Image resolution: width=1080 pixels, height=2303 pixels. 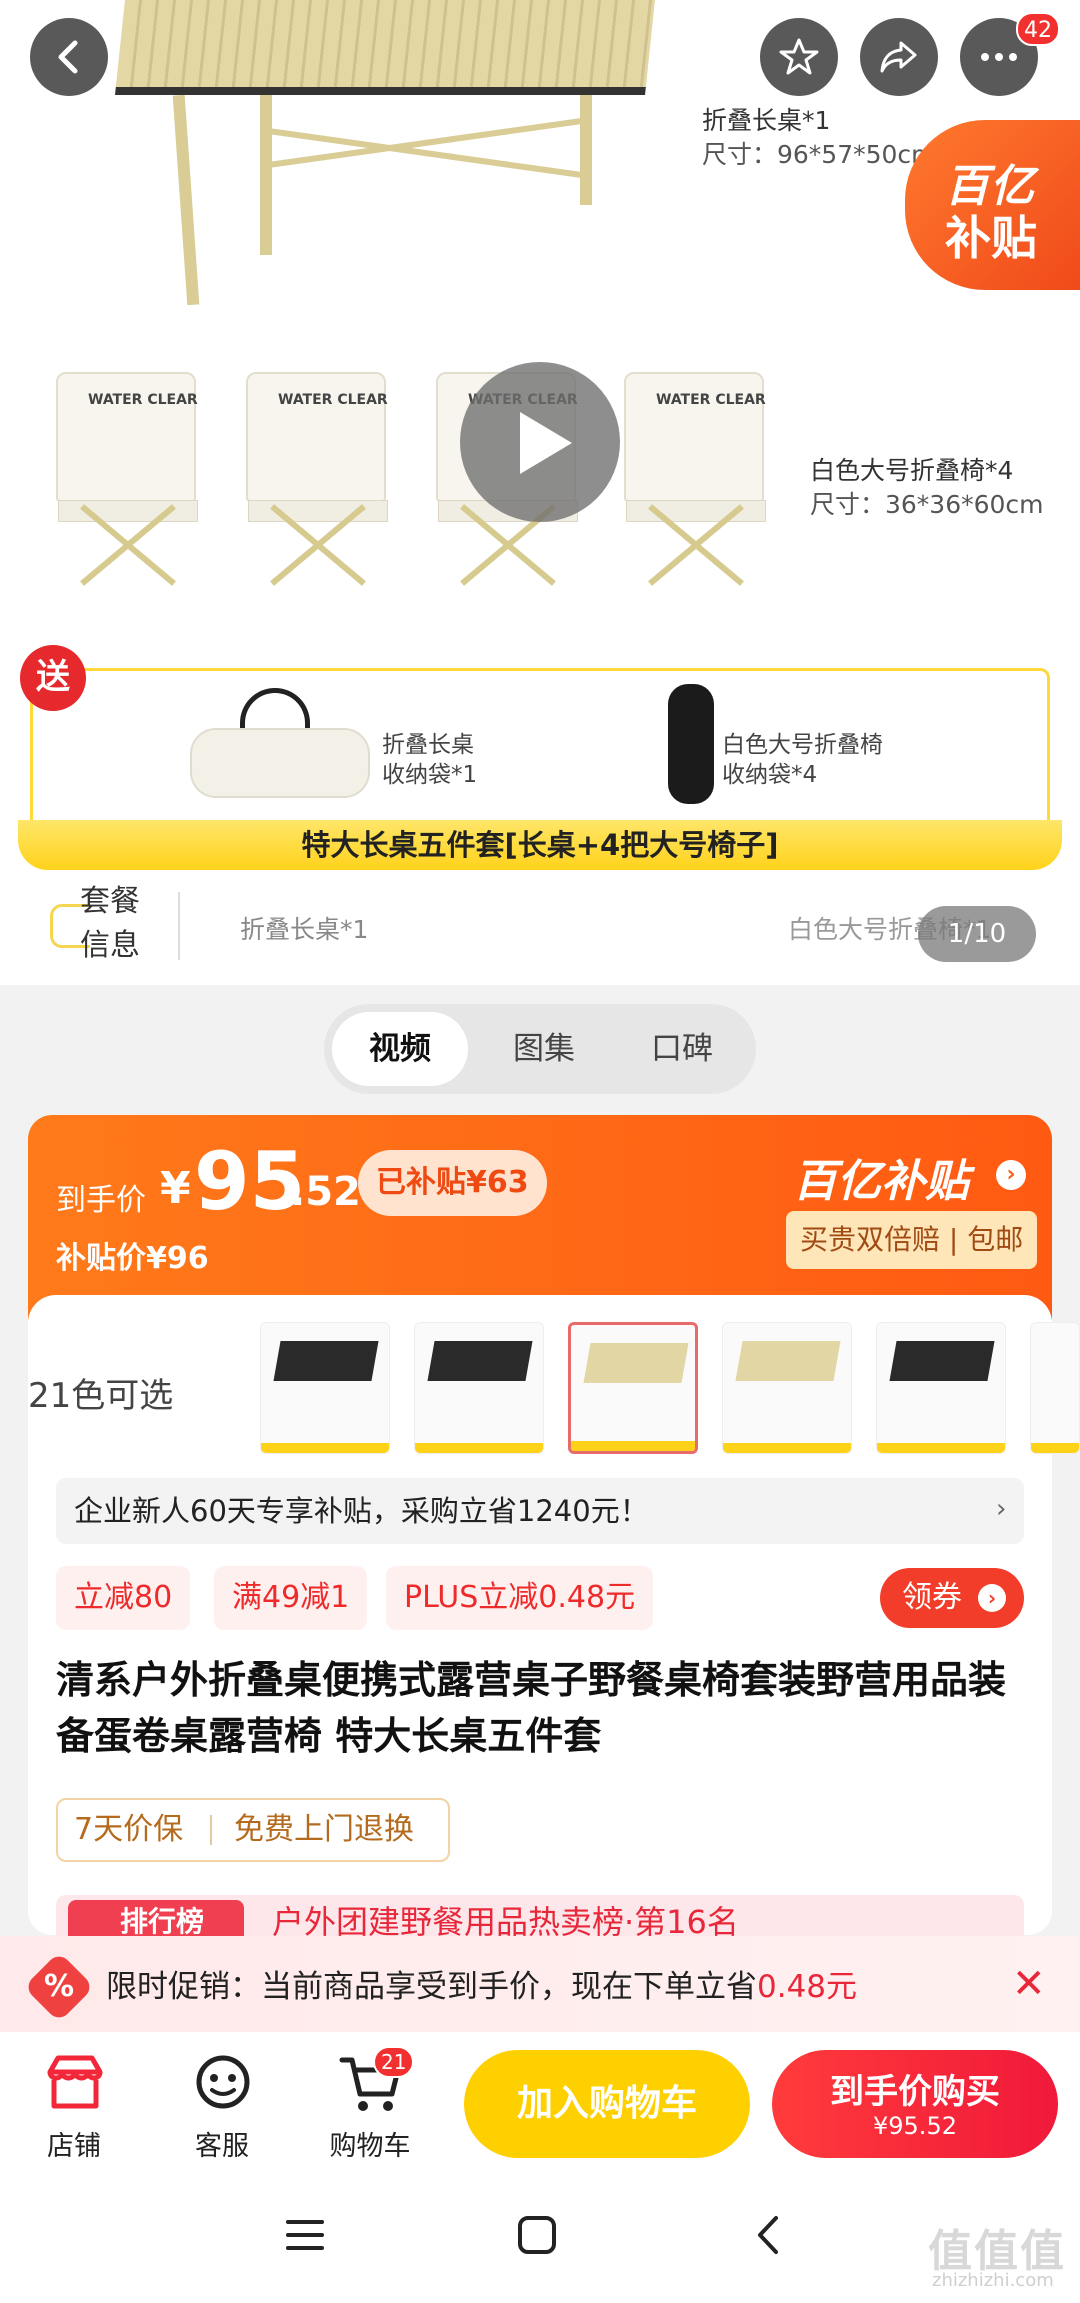 I want to click on image-counter: 1/10, so click(x=977, y=934).